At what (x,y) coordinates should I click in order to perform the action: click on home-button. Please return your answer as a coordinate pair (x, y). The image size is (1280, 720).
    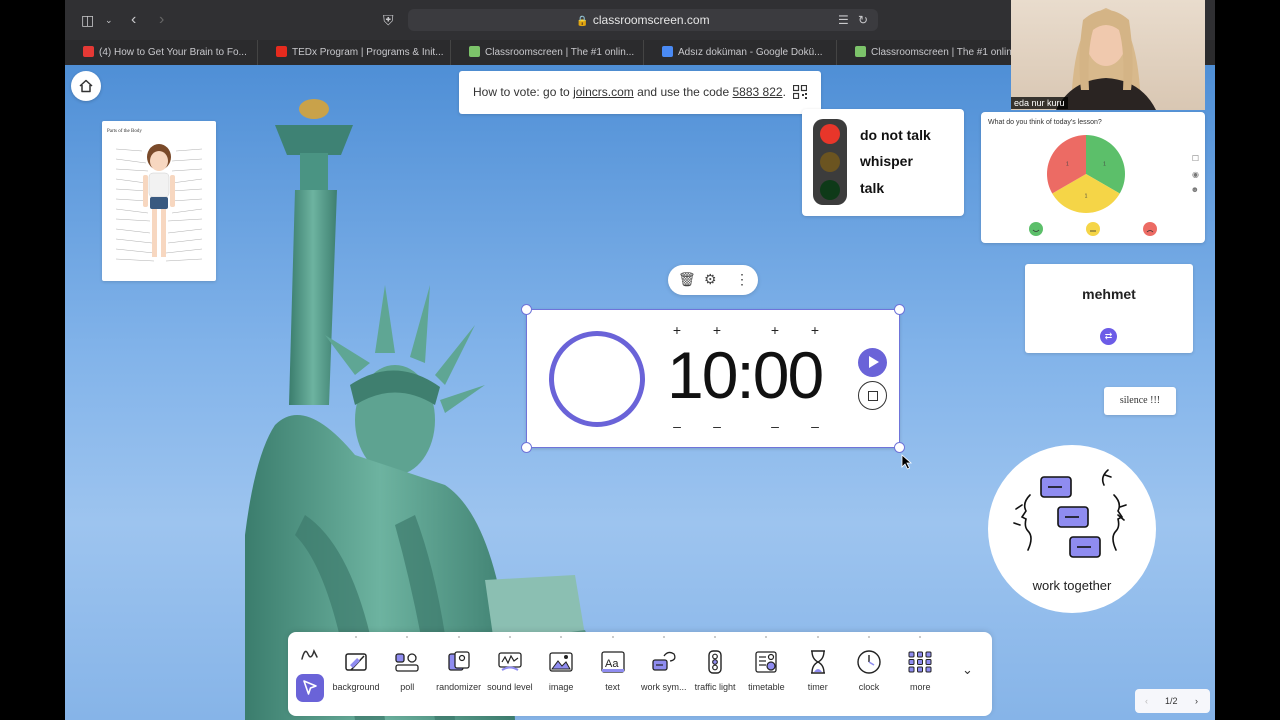
    Looking at the image, I should click on (86, 86).